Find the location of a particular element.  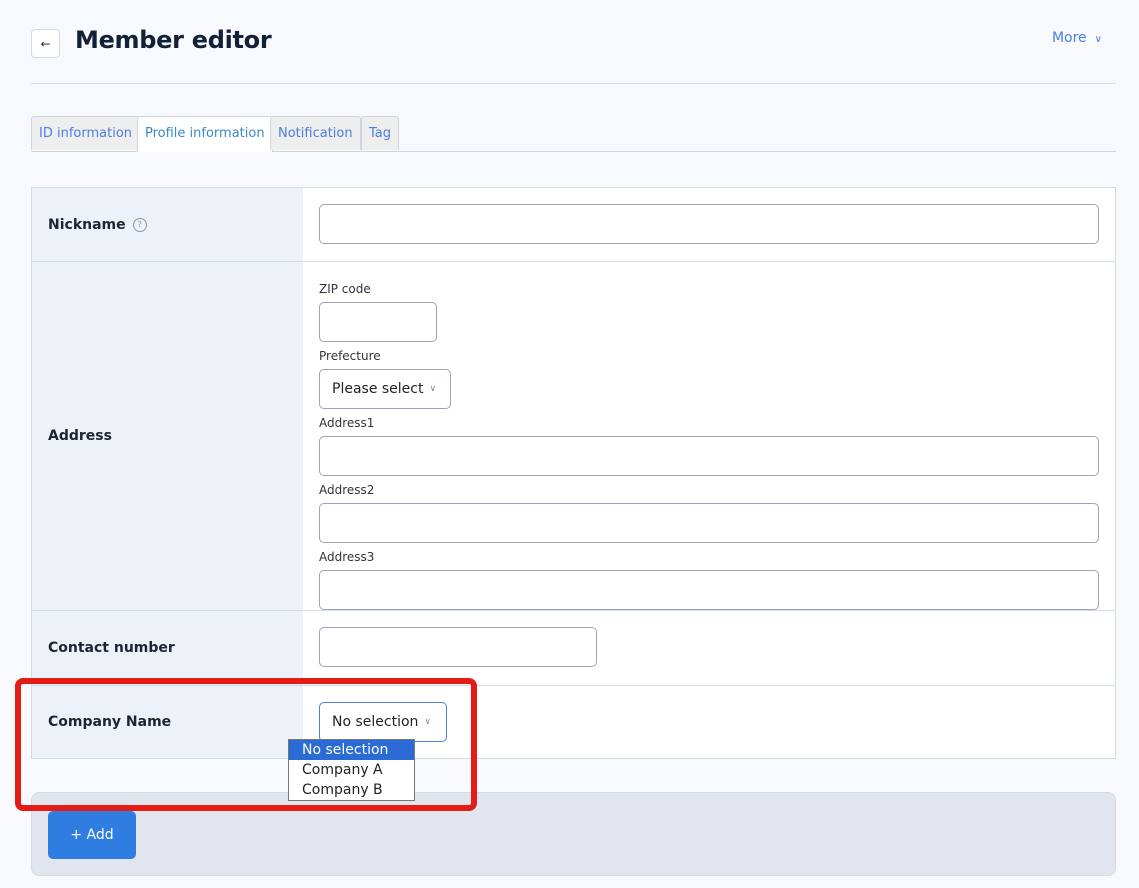

company-option: Company B is located at coordinates (351, 790).